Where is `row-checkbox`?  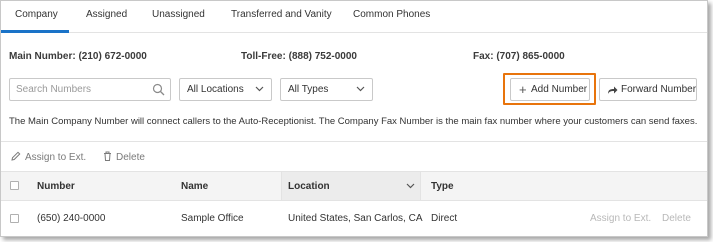
row-checkbox is located at coordinates (14, 218).